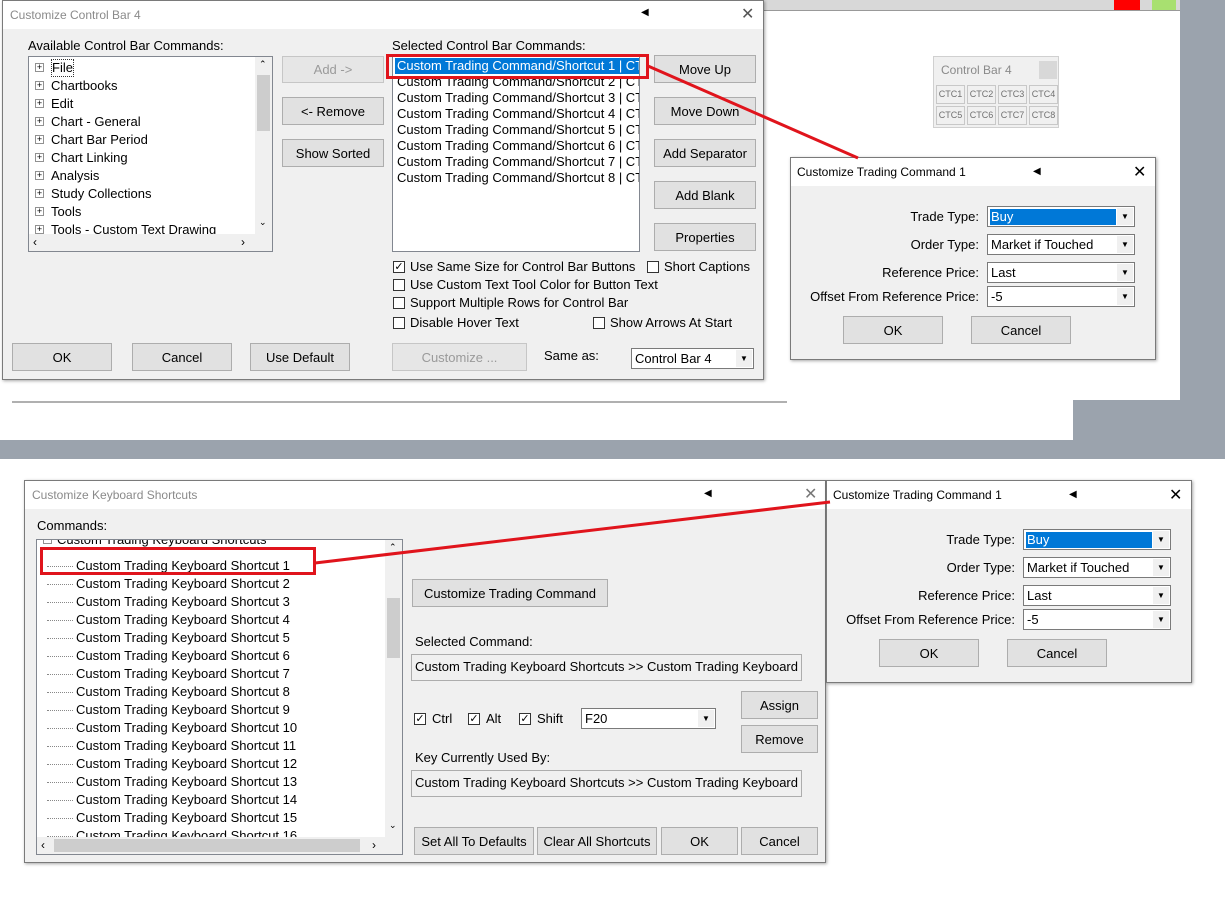 The height and width of the screenshot is (900, 1225). I want to click on selected-list-item: Custom Trading Command/Shortcut 6 | CT, so click(517, 146).